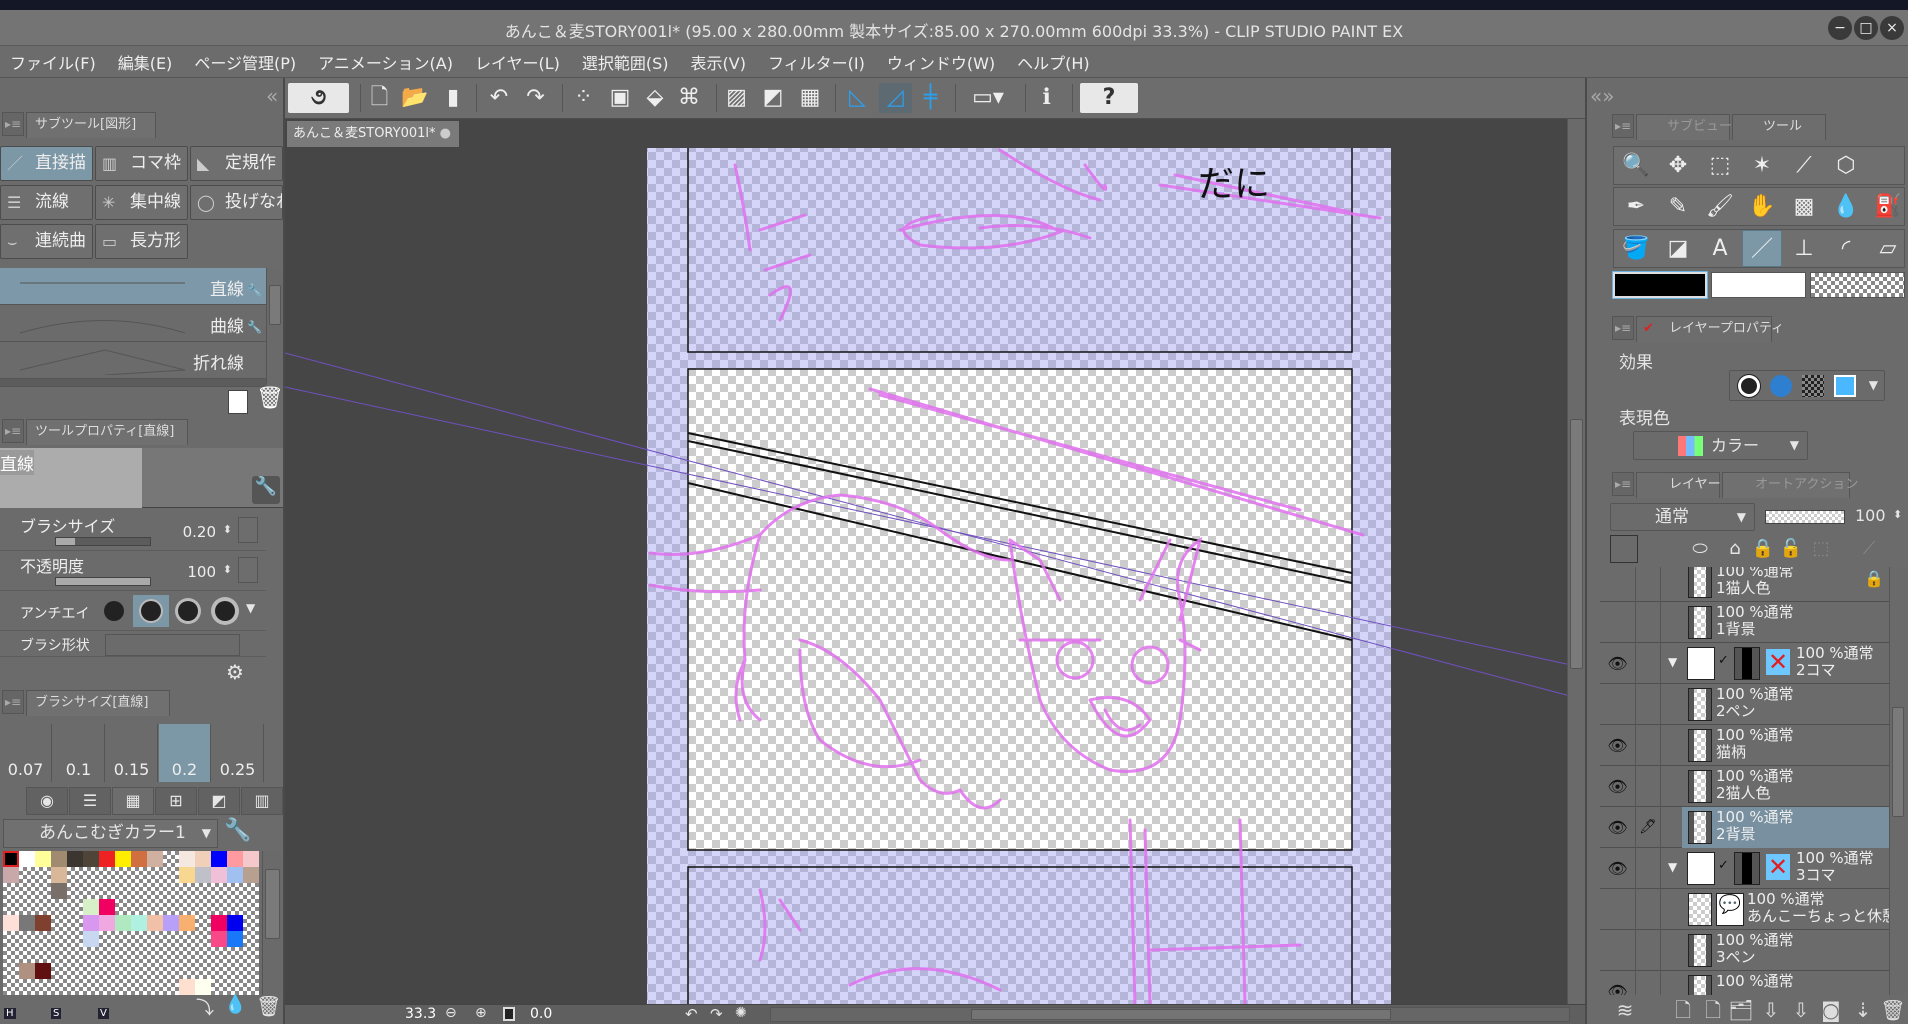 The image size is (1908, 1024). Describe the element at coordinates (1762, 165) in the screenshot. I see `tool-auto-select-icon: ✶` at that location.